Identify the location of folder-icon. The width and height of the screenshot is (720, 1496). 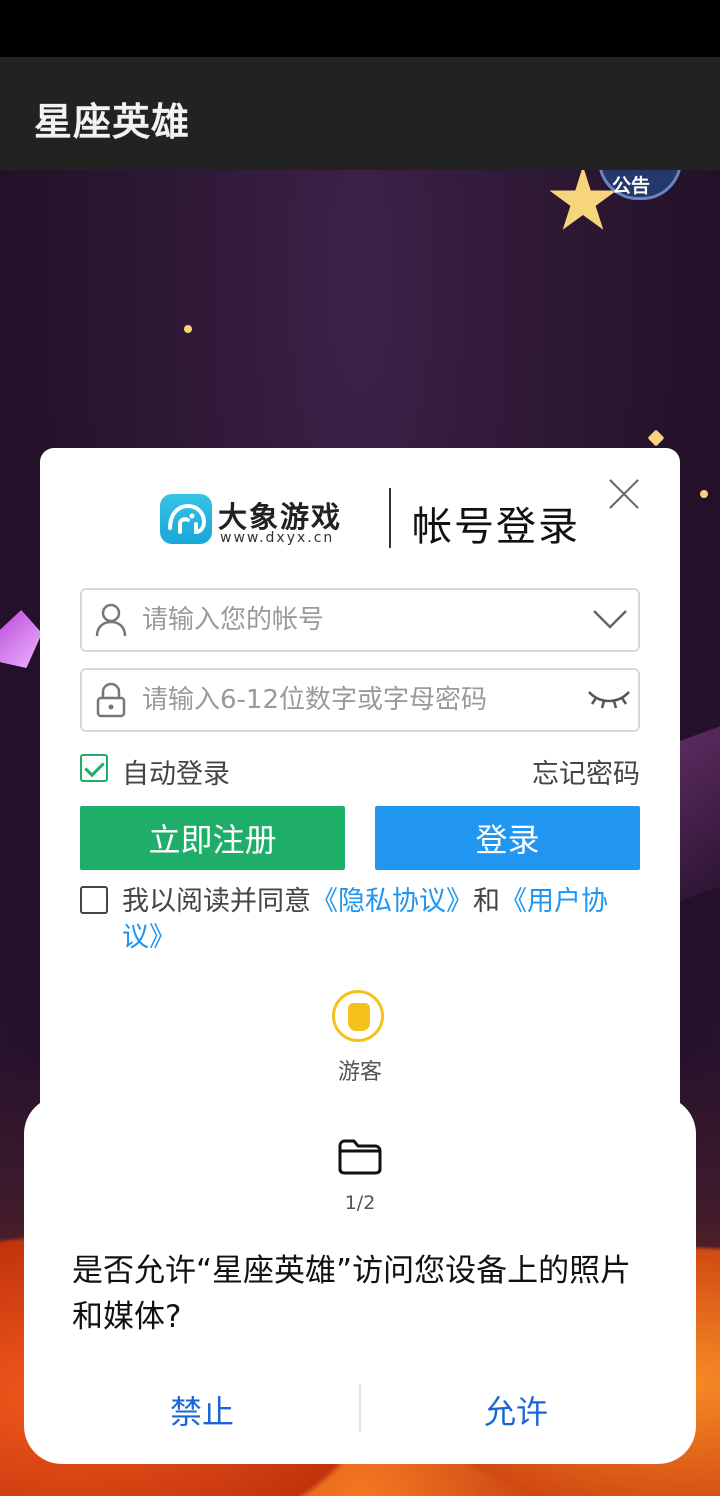
(360, 1157).